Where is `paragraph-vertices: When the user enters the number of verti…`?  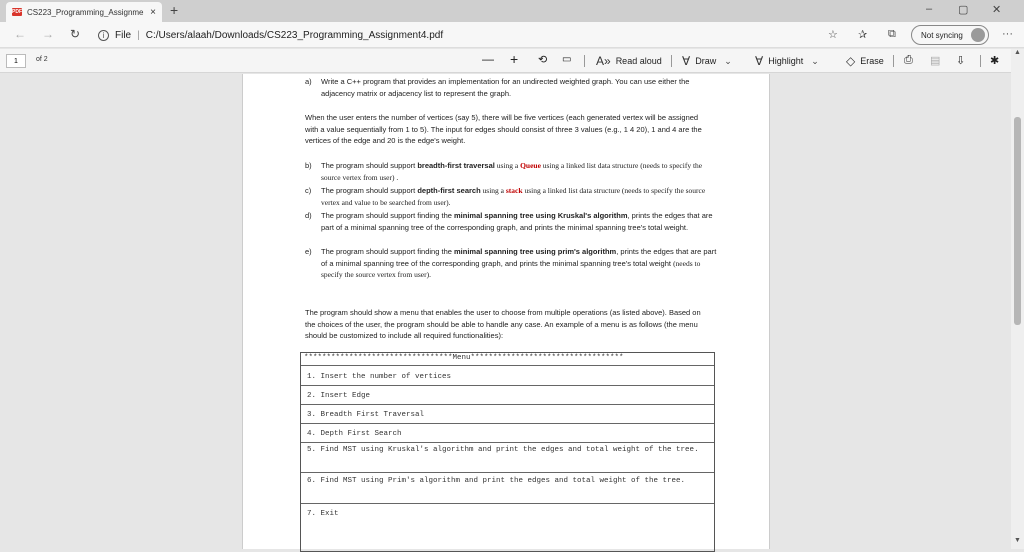 paragraph-vertices: When the user enters the number of verti… is located at coordinates (503, 129).